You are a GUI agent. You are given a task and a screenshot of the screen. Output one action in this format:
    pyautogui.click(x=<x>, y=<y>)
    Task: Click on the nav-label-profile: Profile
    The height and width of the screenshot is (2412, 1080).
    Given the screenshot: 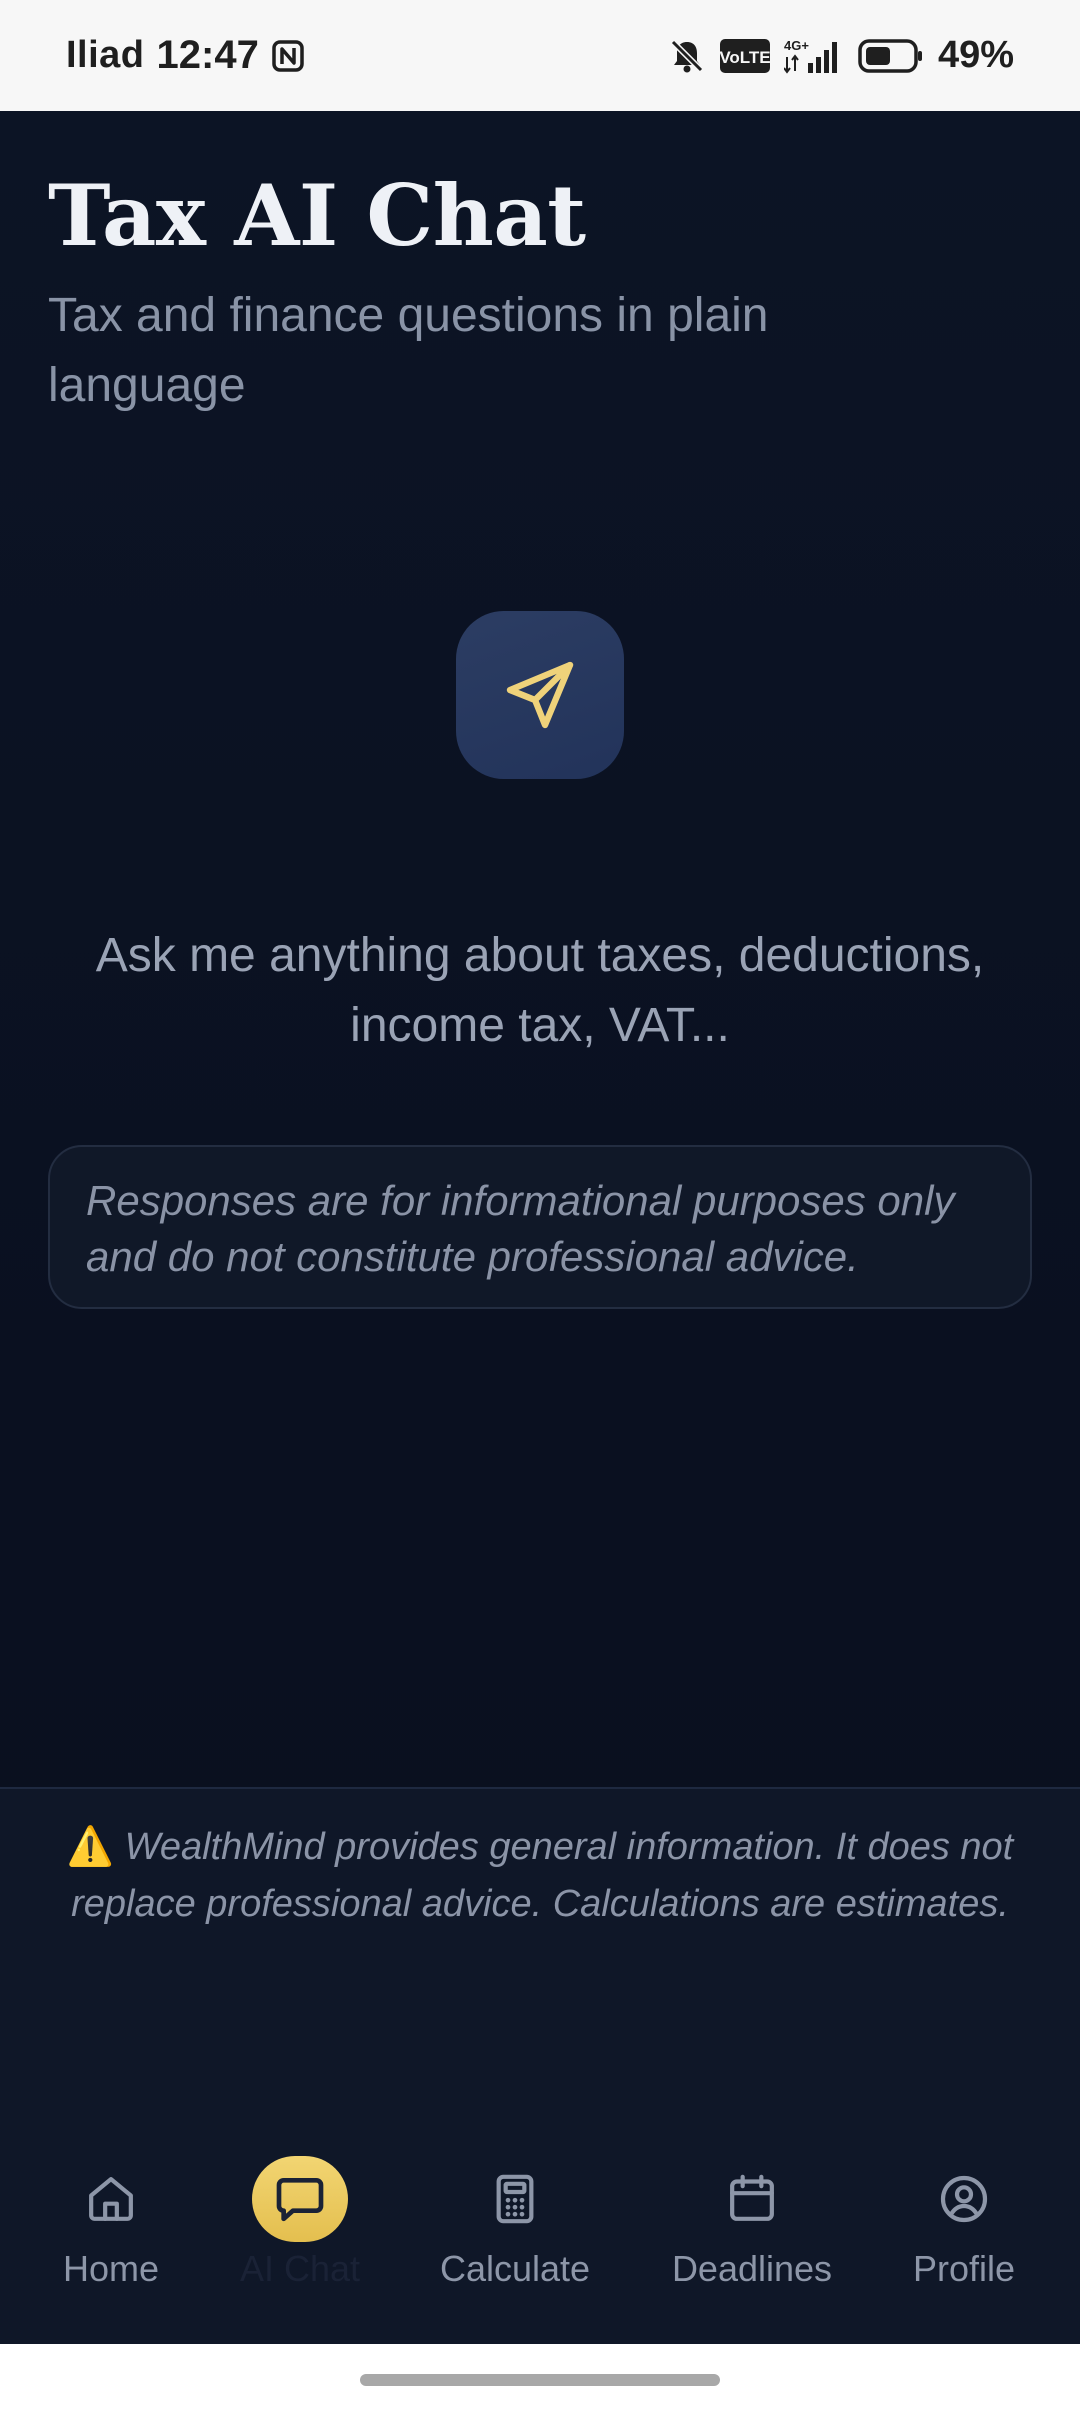 What is the action you would take?
    pyautogui.click(x=964, y=2268)
    